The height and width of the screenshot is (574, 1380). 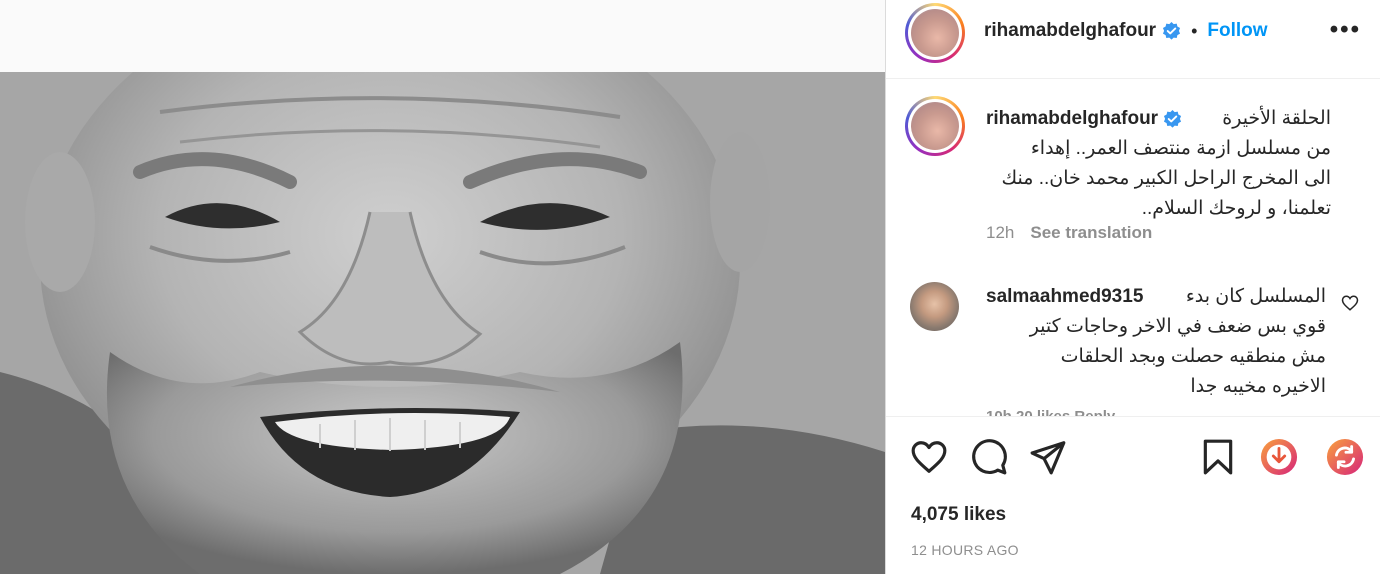 What do you see at coordinates (1091, 233) in the screenshot?
I see `see-translation-link: See translation` at bounding box center [1091, 233].